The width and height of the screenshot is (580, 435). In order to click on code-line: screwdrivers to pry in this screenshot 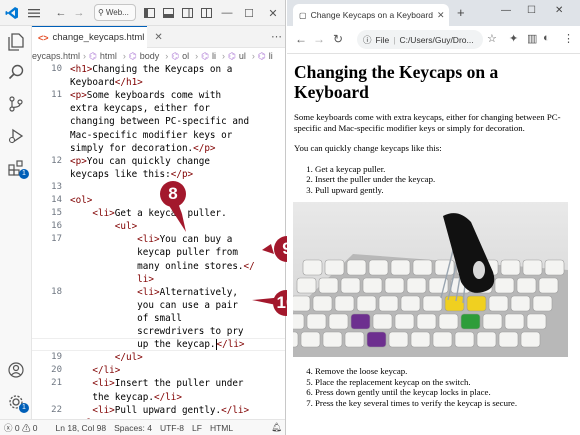, I will do `click(156, 331)`.